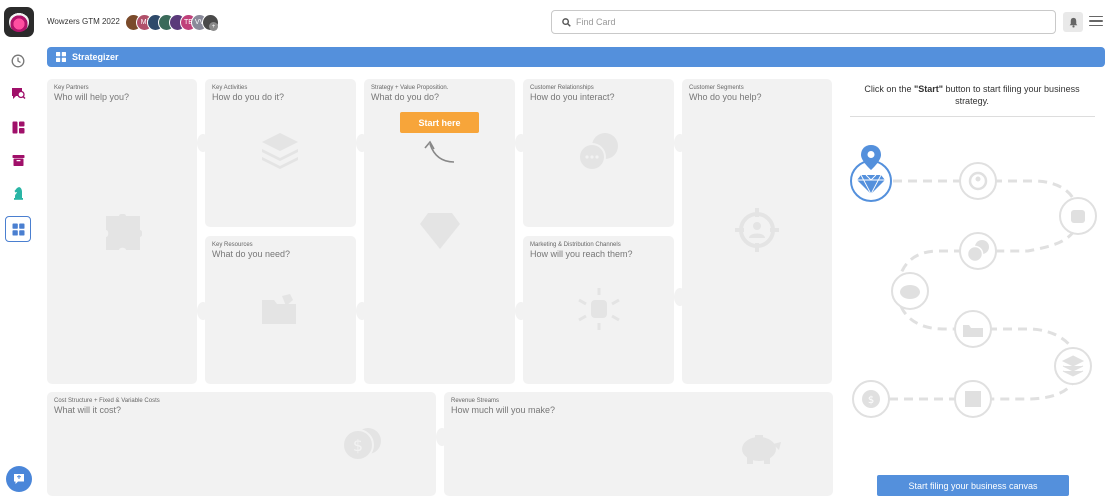 This screenshot has height=500, width=1109. Describe the element at coordinates (107, 401) in the screenshot. I see `block-label: Cost Structure + Fixed & Variable Costs` at that location.